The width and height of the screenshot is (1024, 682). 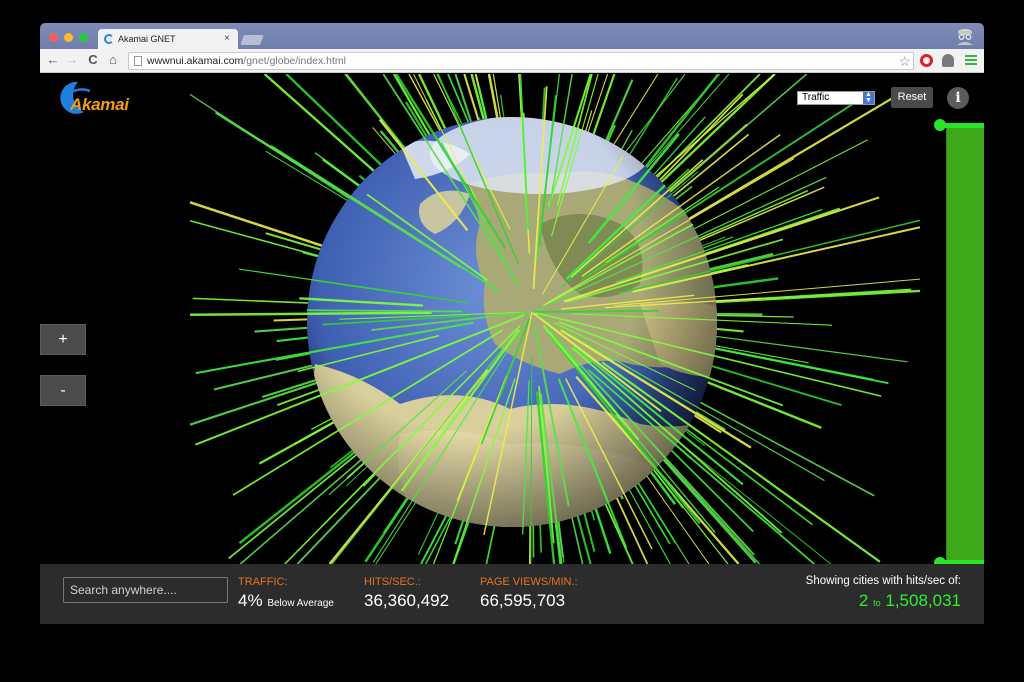 What do you see at coordinates (407, 600) in the screenshot?
I see `hits-value: 36,360,492` at bounding box center [407, 600].